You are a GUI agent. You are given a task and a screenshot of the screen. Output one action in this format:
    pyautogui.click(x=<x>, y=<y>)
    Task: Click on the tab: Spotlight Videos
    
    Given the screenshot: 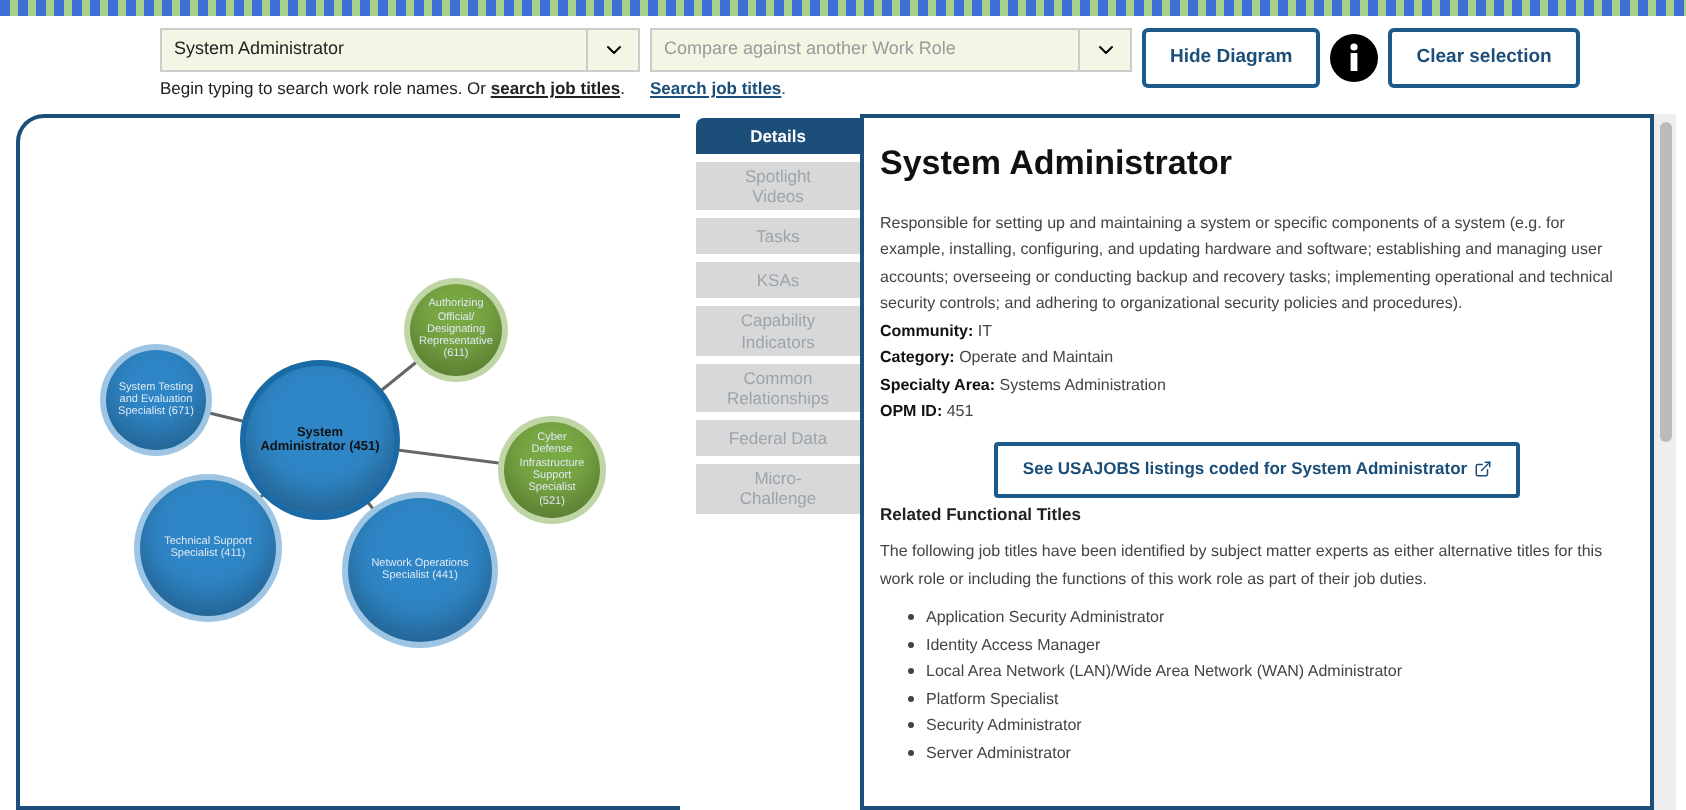 What is the action you would take?
    pyautogui.click(x=778, y=186)
    